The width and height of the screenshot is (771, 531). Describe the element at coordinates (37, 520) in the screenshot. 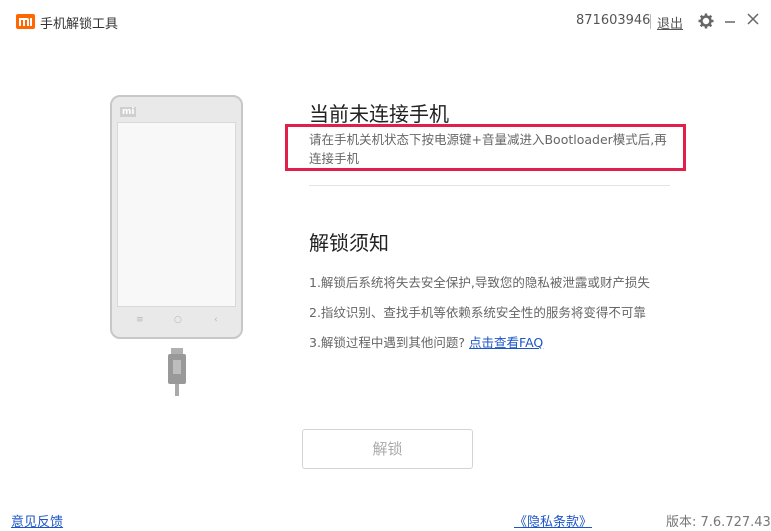

I see `feedback-link: 意见反馈` at that location.